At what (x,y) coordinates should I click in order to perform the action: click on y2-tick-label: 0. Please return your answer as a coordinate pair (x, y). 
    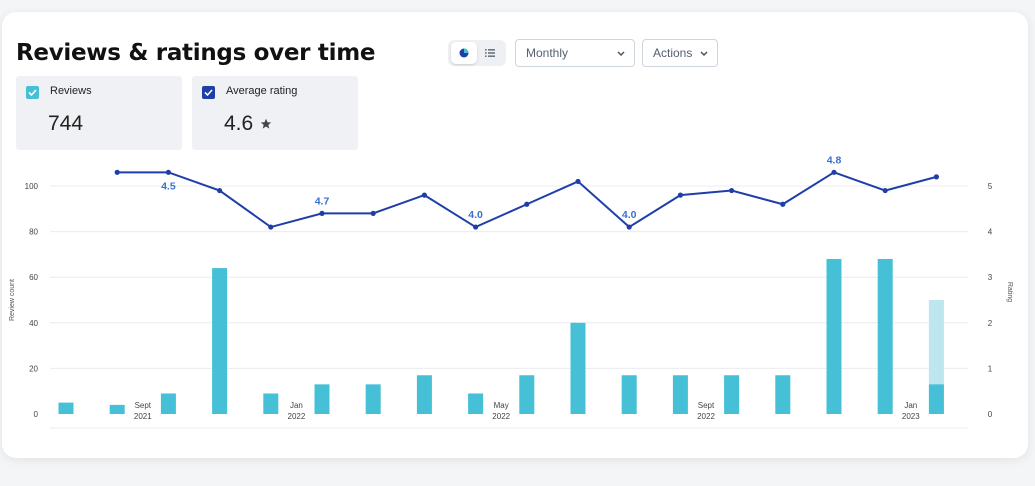
    Looking at the image, I should click on (990, 414).